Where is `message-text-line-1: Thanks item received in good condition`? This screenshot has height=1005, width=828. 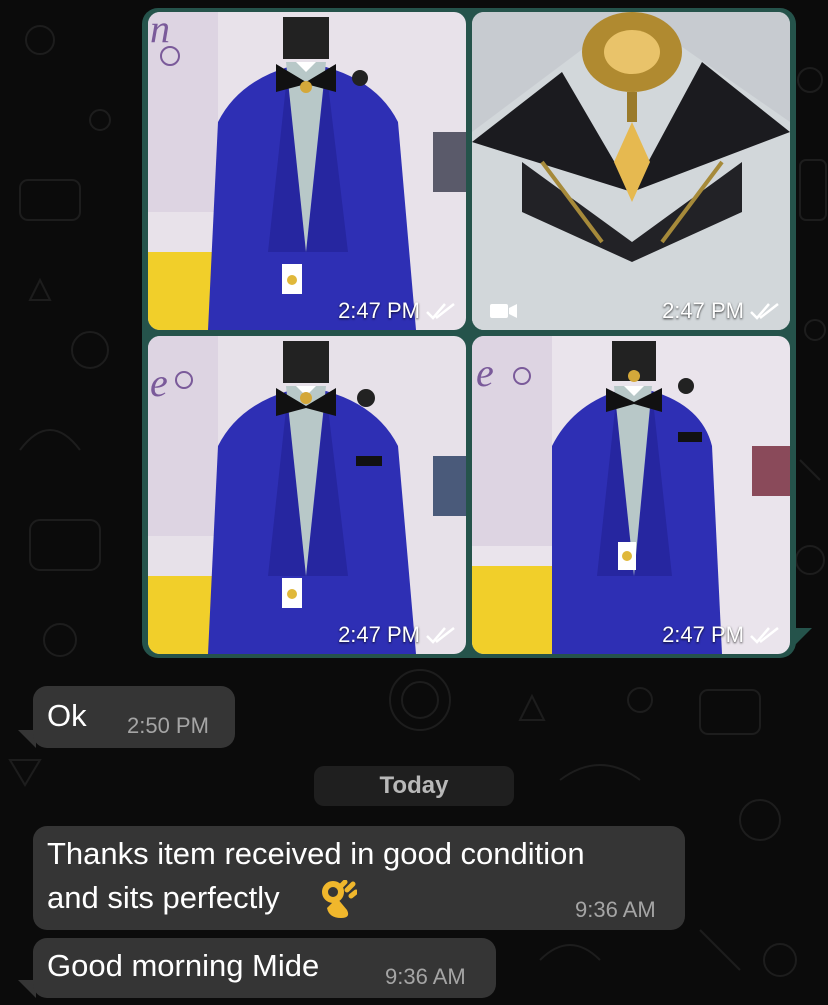
message-text-line-1: Thanks item received in good condition is located at coordinates (316, 853).